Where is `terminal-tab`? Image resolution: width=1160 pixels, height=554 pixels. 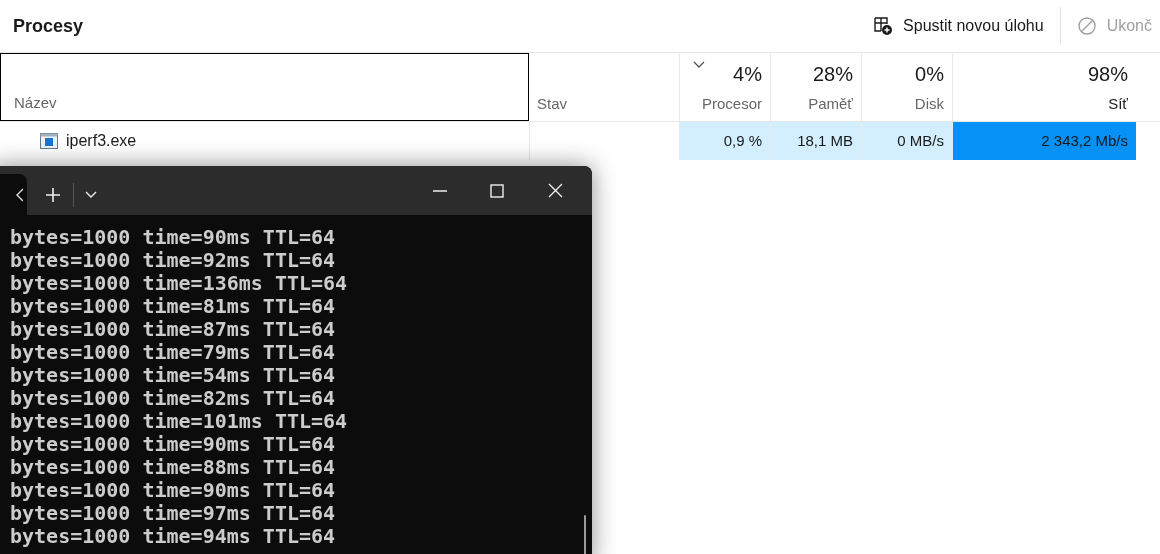 terminal-tab is located at coordinates (13, 194).